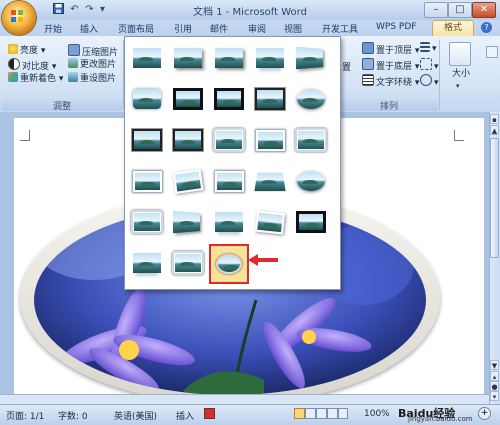 The height and width of the screenshot is (425, 500). What do you see at coordinates (102, 9) in the screenshot?
I see `qat-more-button: ▾` at bounding box center [102, 9].